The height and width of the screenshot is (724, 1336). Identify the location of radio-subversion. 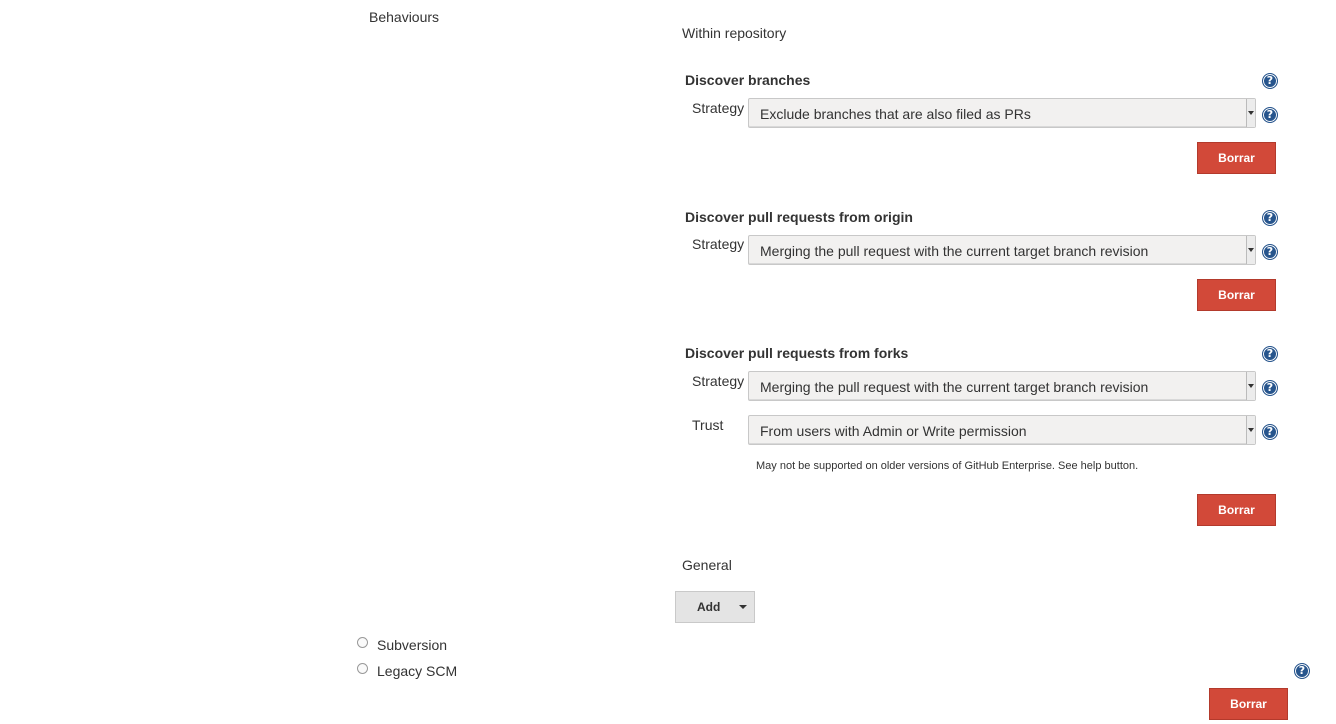
(362, 642).